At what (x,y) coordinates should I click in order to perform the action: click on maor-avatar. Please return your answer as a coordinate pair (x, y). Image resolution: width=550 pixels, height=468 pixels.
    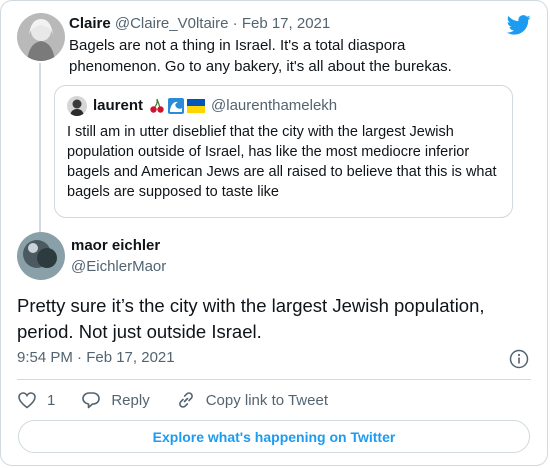
    Looking at the image, I should click on (41, 256).